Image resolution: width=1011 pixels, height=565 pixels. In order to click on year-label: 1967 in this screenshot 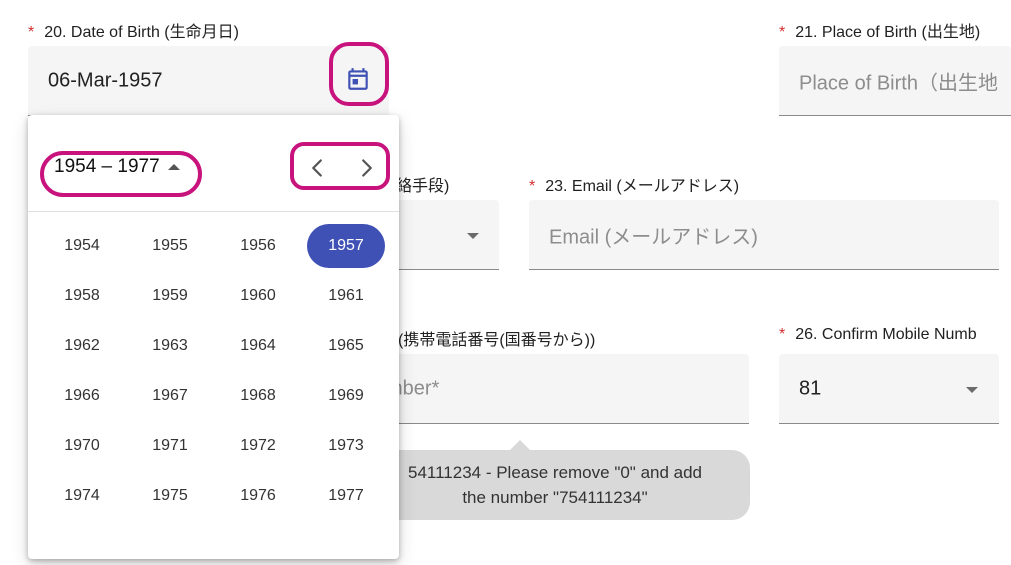, I will do `click(170, 395)`.